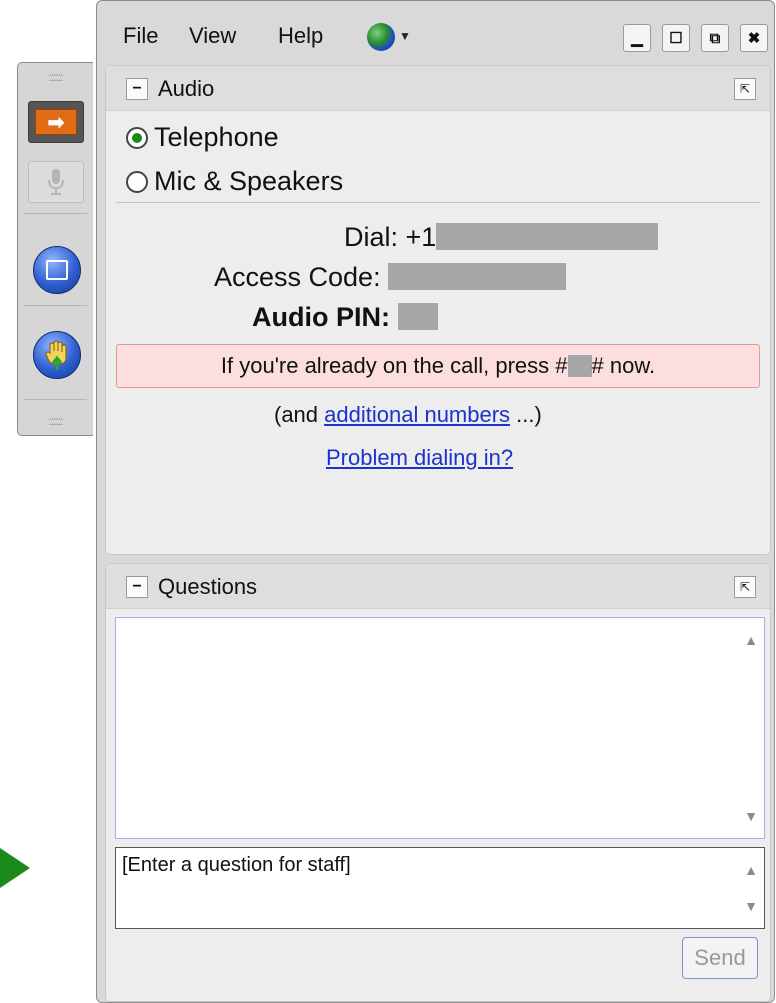 This screenshot has height=1003, width=776. I want to click on divider, so click(438, 202).